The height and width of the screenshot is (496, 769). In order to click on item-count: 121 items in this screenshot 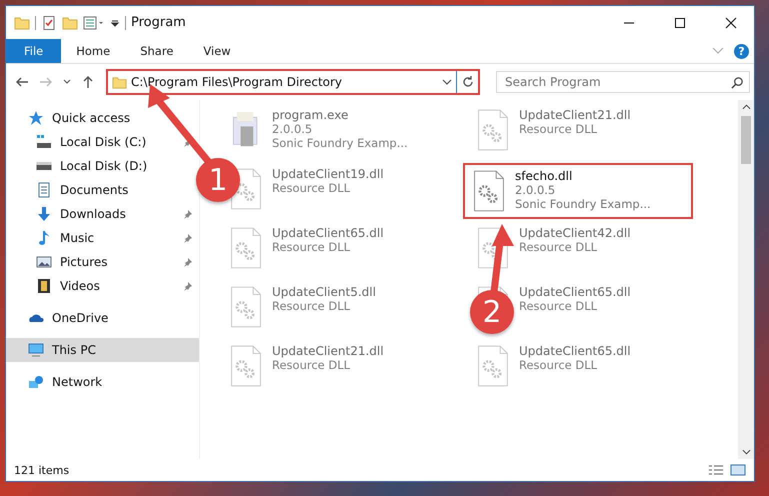, I will do `click(42, 470)`.